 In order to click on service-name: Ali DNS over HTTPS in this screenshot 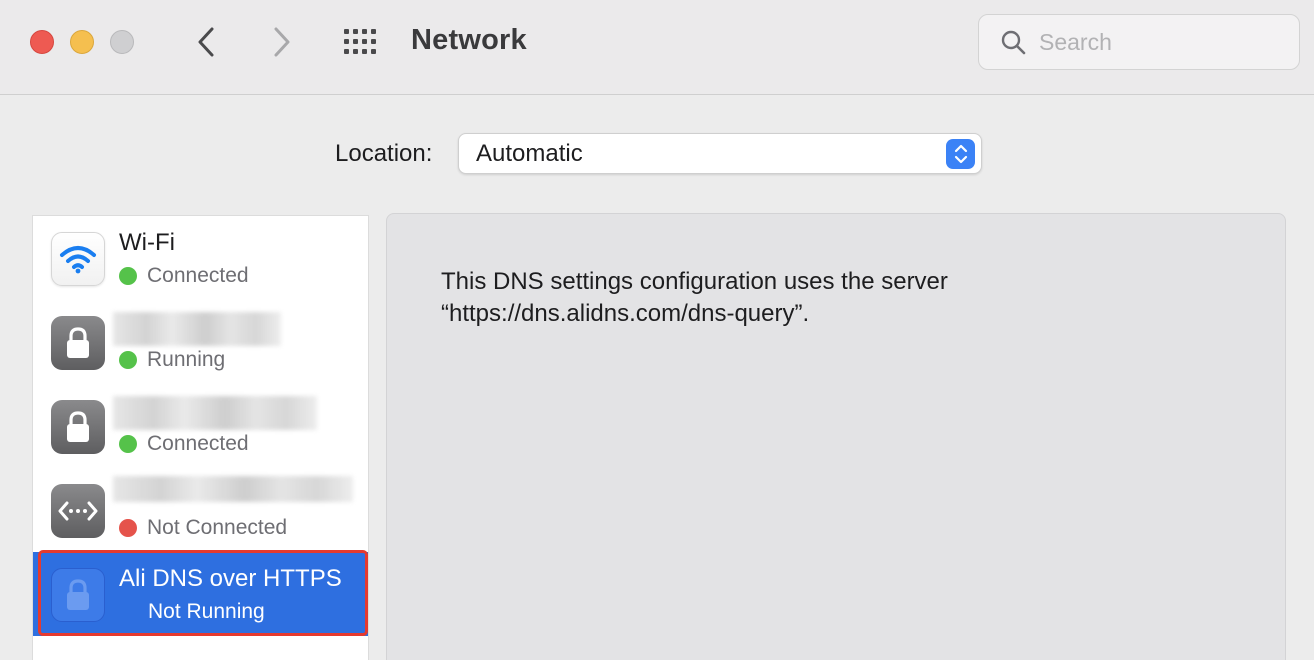, I will do `click(230, 578)`.